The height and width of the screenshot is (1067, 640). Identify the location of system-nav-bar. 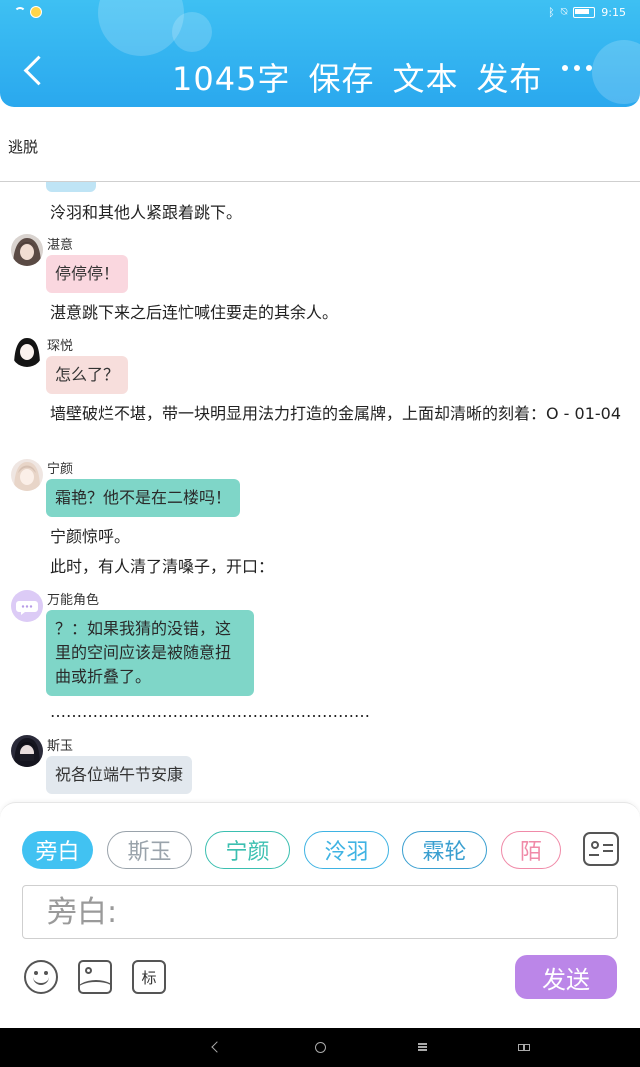
(320, 1047).